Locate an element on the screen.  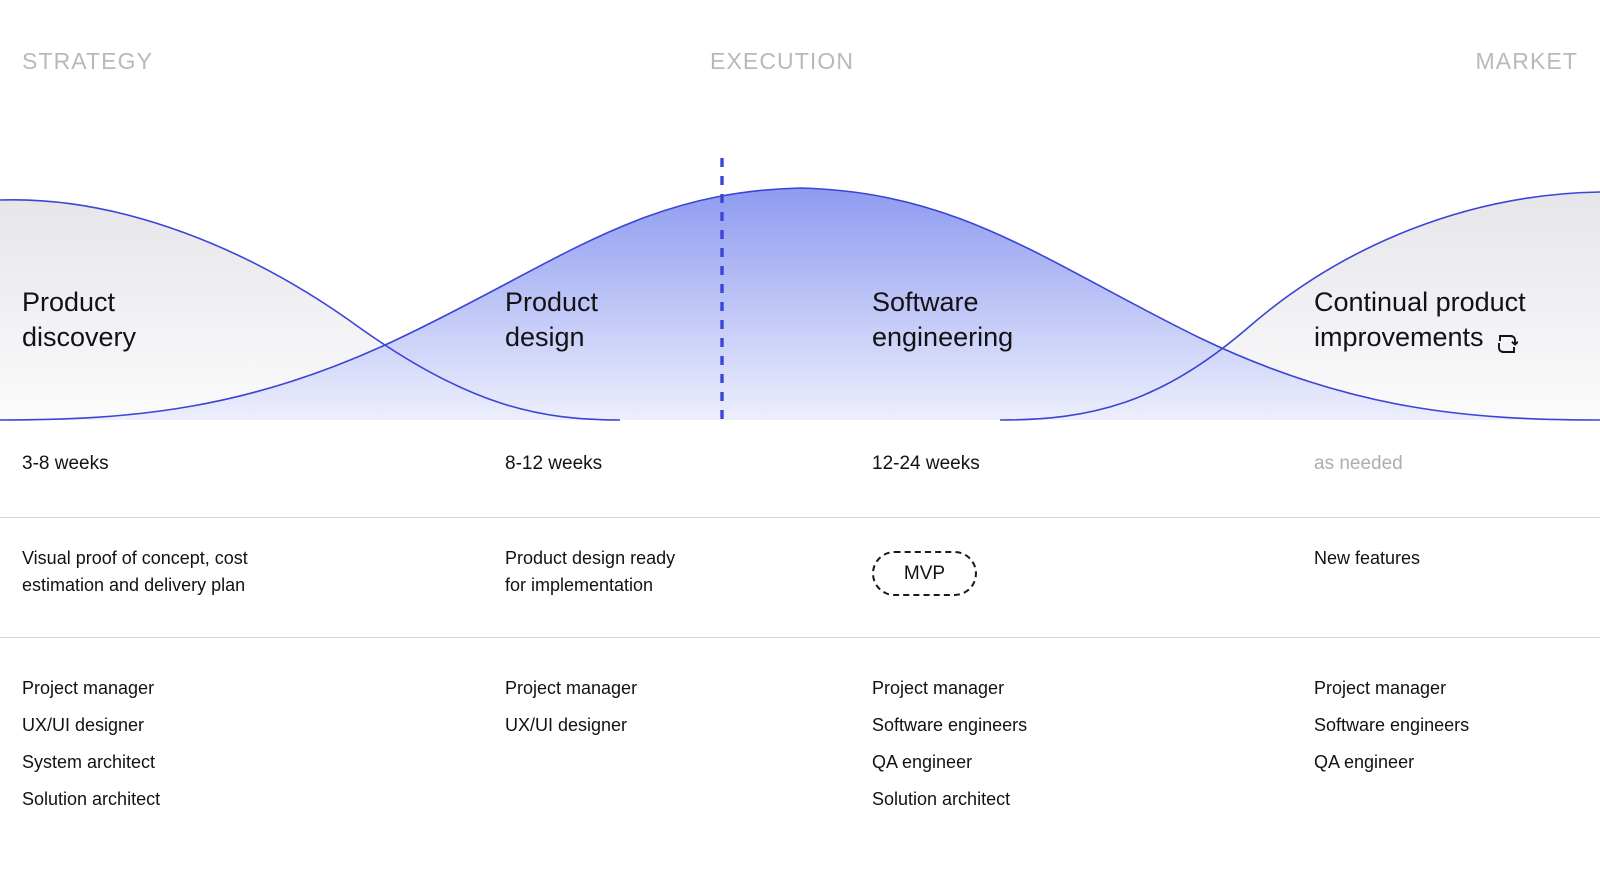
stage-header: STRATEGY EXECUTION MARKET is located at coordinates (800, 65).